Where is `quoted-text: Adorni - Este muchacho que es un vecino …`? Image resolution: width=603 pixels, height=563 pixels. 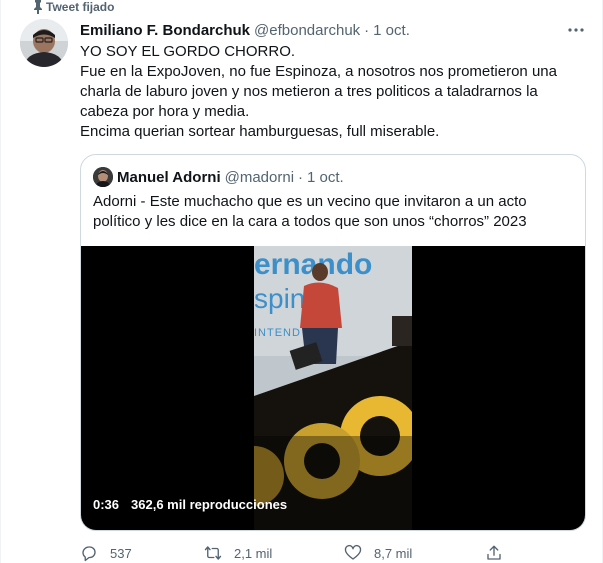 quoted-text: Adorni - Este muchacho que es un vecino … is located at coordinates (310, 211).